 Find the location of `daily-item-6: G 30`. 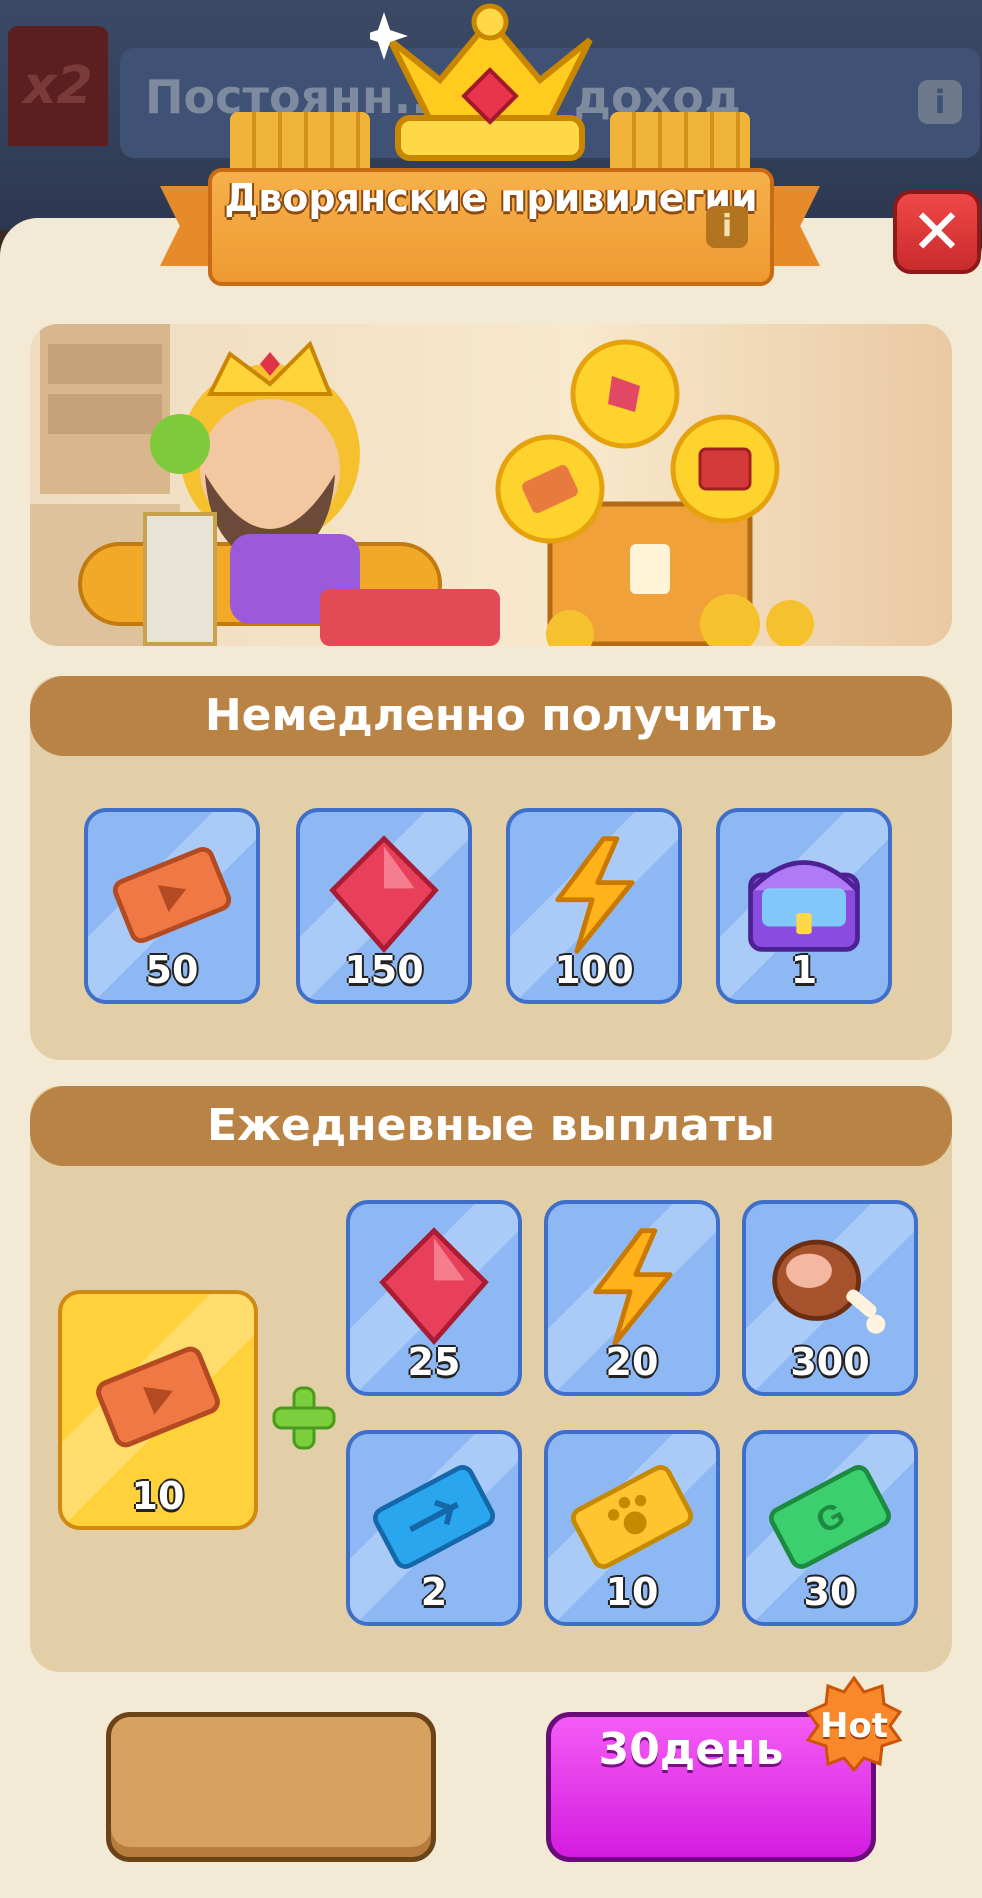

daily-item-6: G 30 is located at coordinates (830, 1528).